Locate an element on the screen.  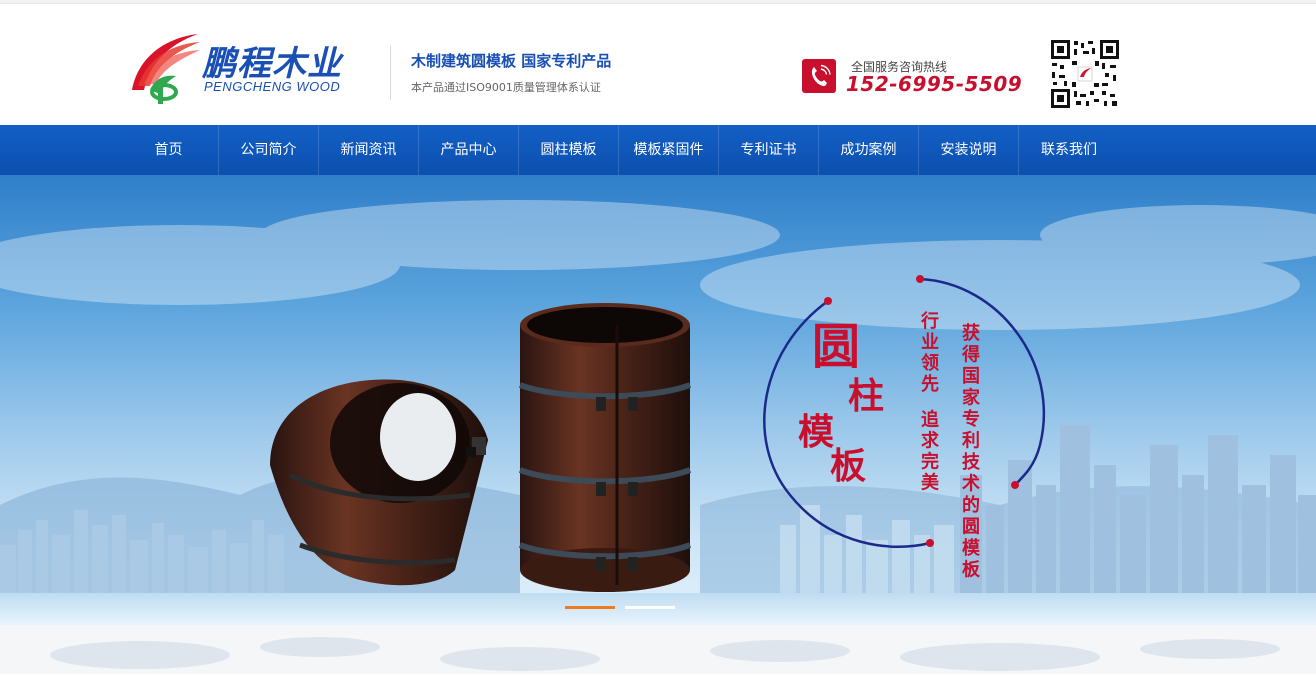
phone-icon is located at coordinates (819, 76).